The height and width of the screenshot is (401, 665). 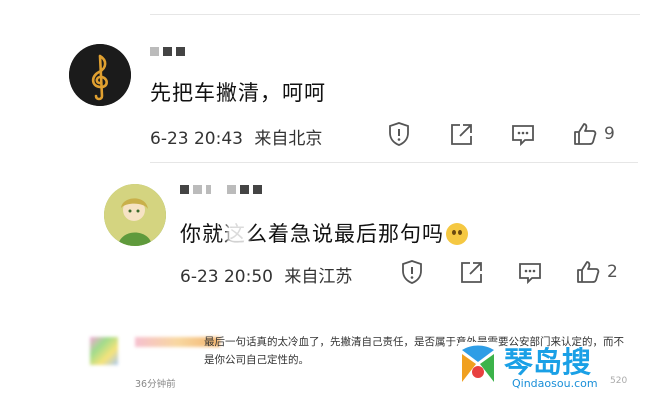 I want to click on like-button: 2, so click(x=596, y=272).